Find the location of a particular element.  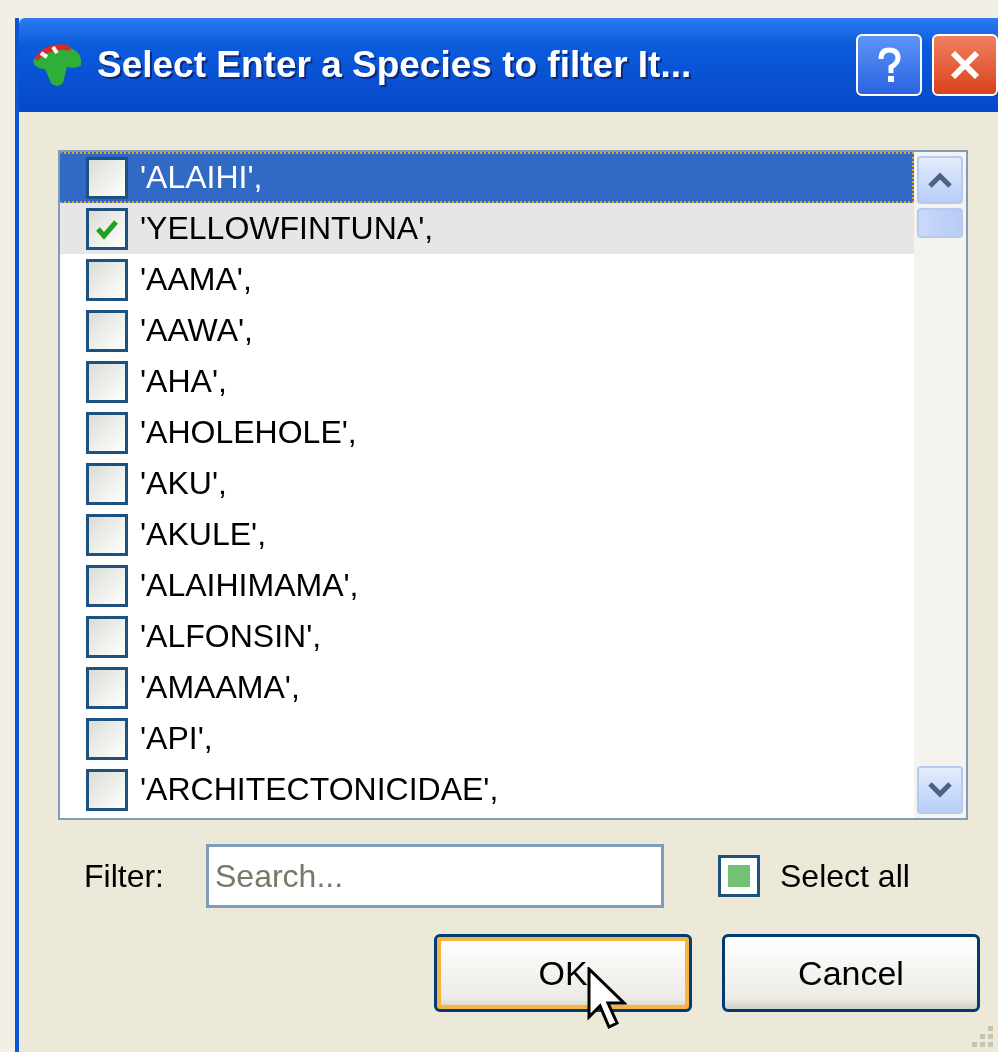

mouse-pointer-icon is located at coordinates (607, 999).